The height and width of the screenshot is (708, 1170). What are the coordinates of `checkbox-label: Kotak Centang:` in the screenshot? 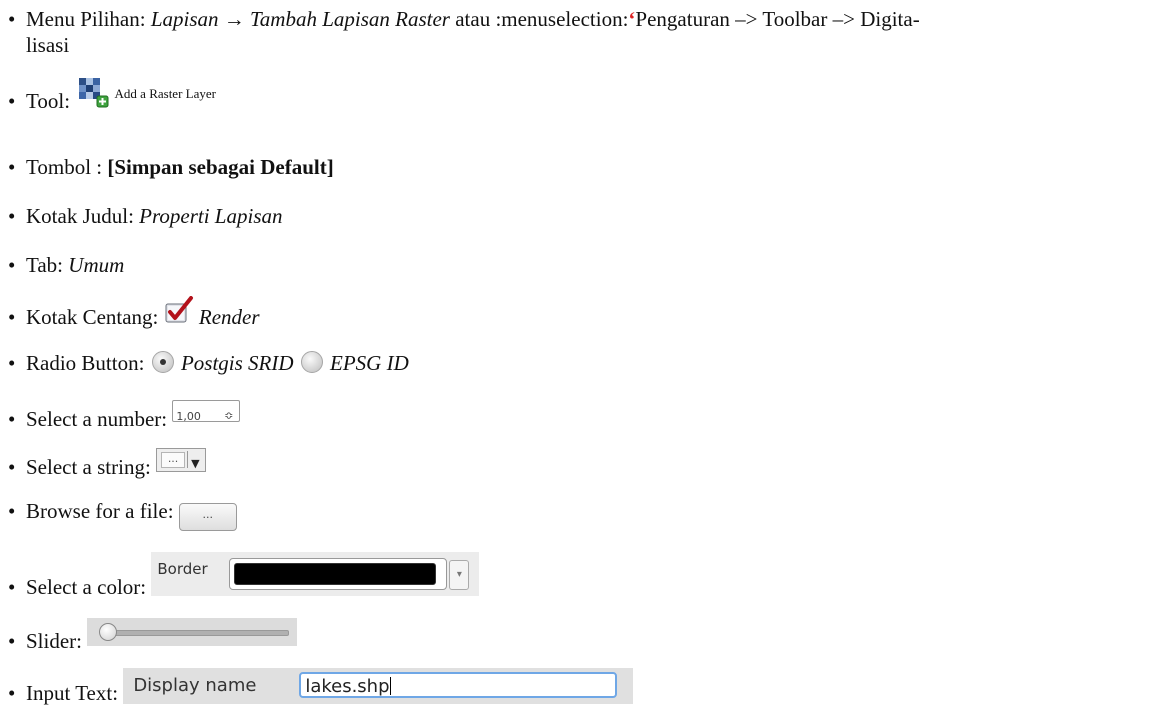 It's located at (95, 317).